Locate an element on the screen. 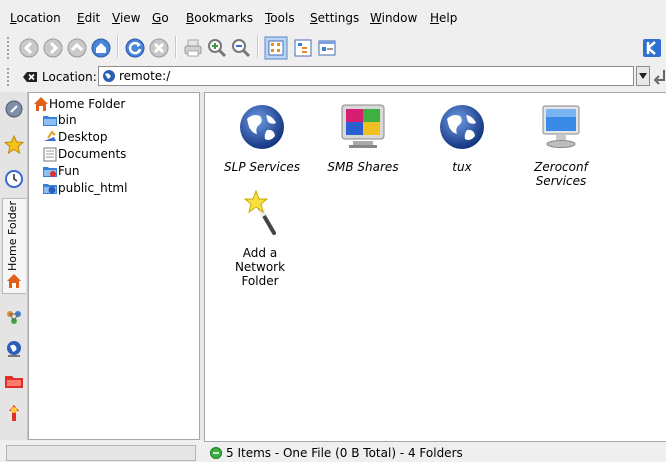  bookmarks-tab-icon is located at coordinates (14, 145).